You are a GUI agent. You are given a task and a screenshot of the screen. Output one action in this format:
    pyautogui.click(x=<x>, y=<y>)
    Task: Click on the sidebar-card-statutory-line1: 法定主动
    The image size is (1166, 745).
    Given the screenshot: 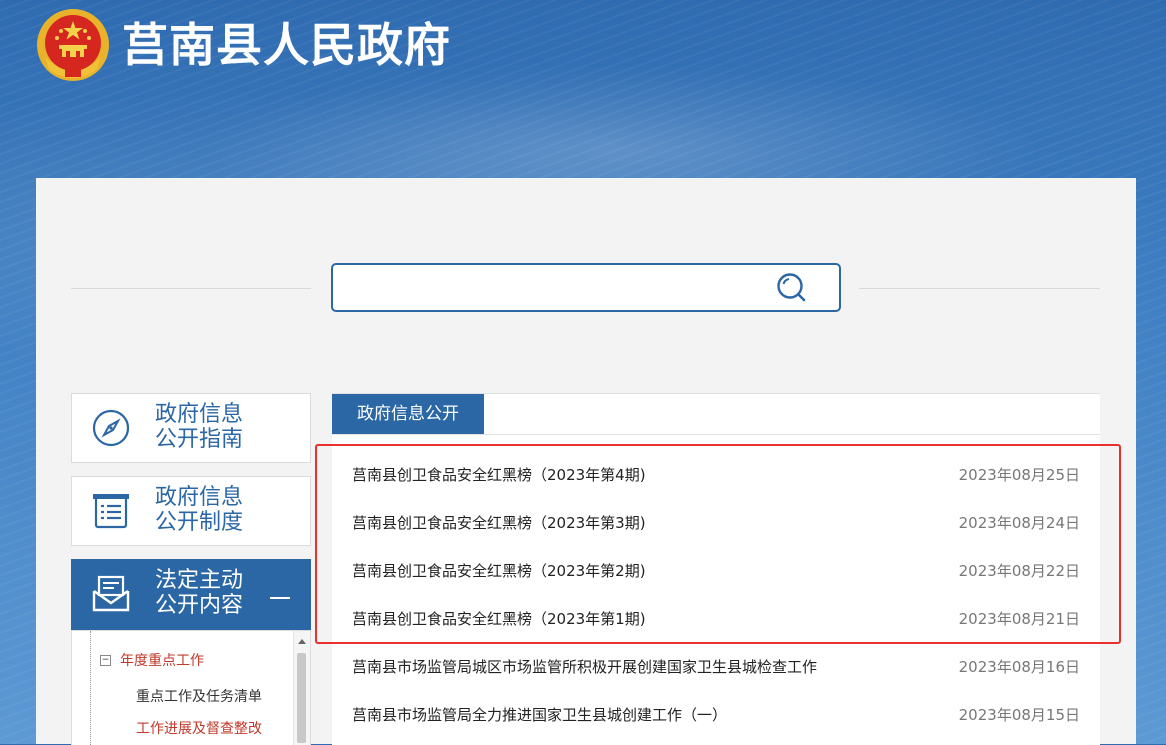 What is the action you would take?
    pyautogui.click(x=199, y=580)
    